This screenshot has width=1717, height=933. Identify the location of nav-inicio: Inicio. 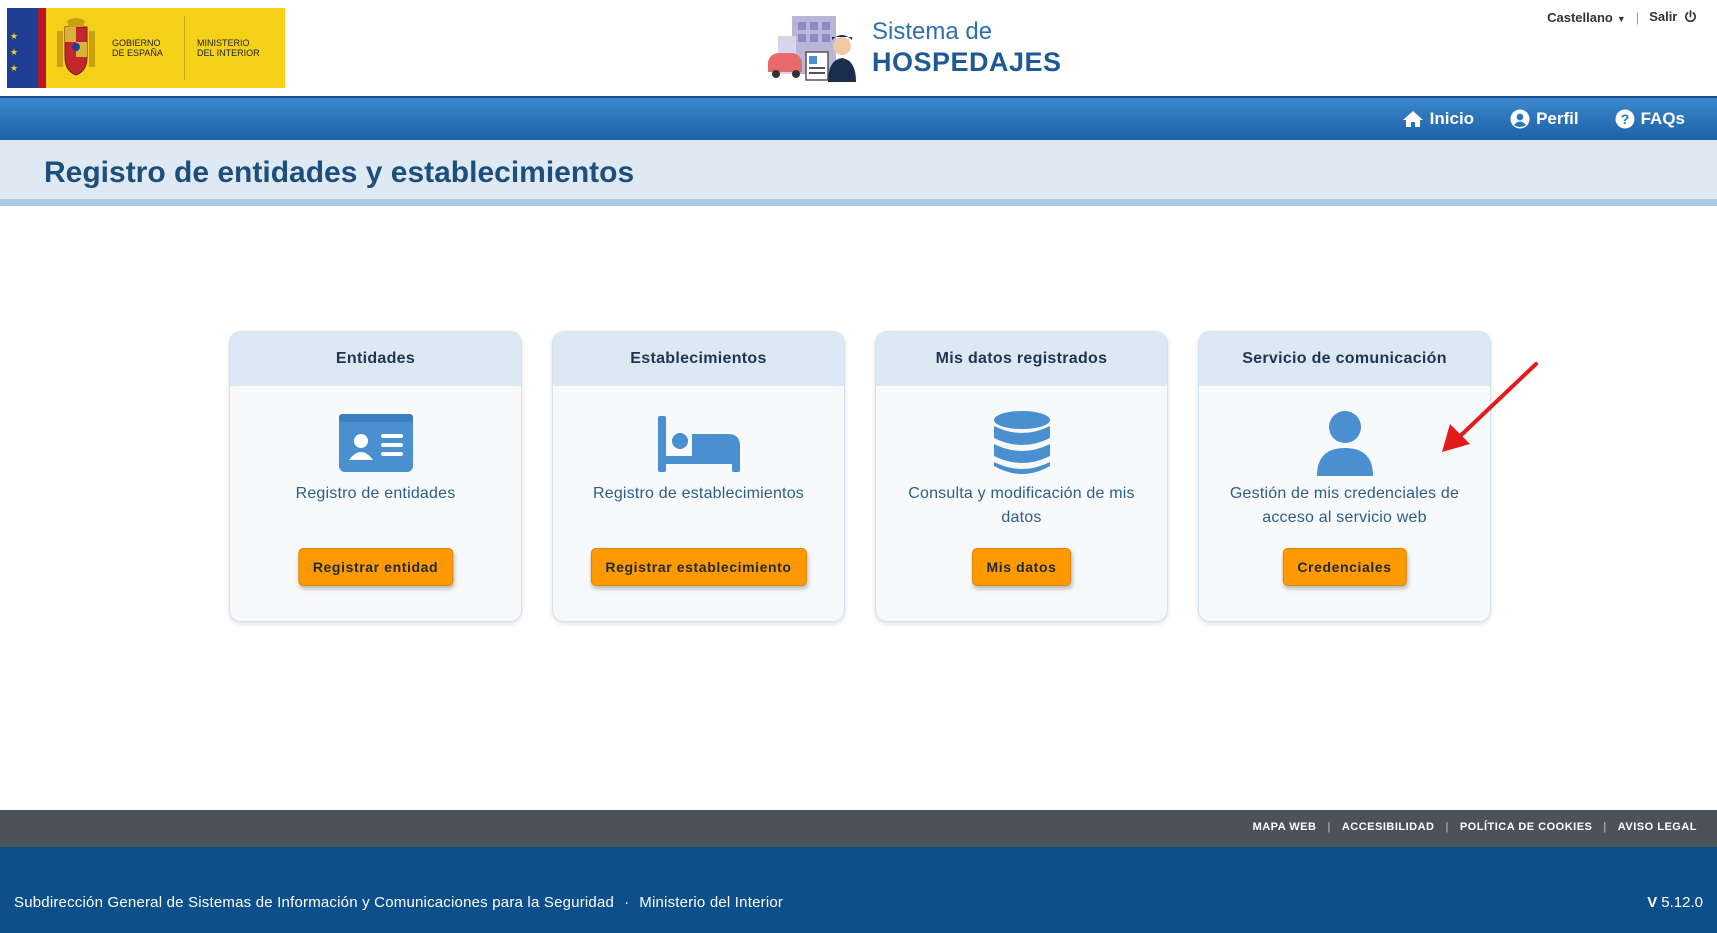
(1438, 119).